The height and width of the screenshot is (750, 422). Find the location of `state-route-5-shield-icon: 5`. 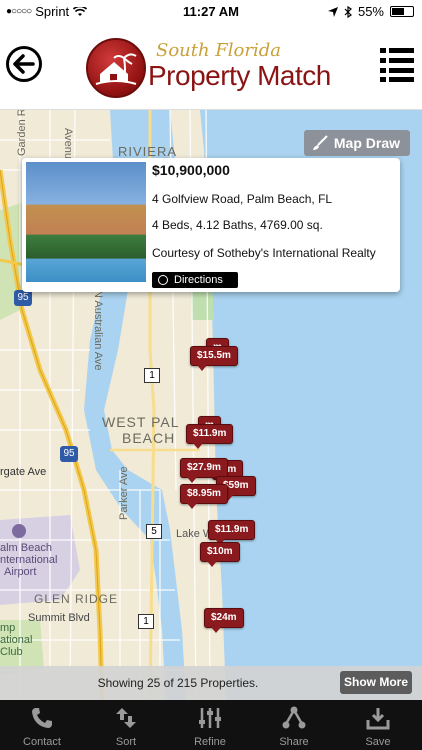

state-route-5-shield-icon: 5 is located at coordinates (154, 531).